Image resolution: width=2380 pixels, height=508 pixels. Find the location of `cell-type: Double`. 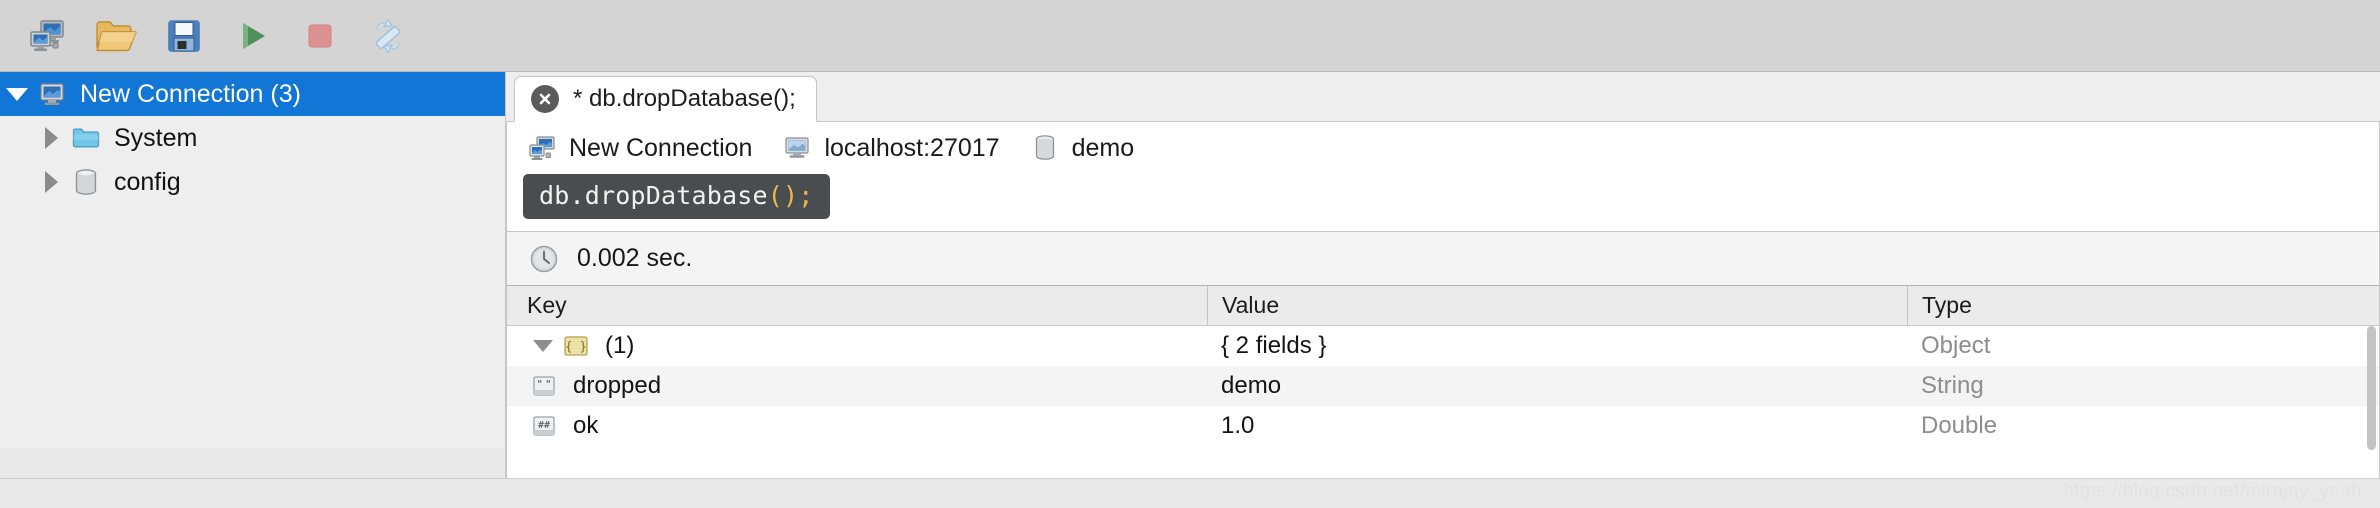

cell-type: Double is located at coordinates (1959, 425).